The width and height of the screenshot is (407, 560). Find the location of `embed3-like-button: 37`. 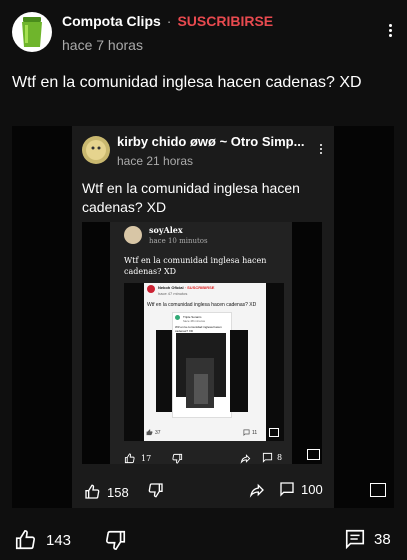

embed3-like-button: 37 is located at coordinates (153, 432).